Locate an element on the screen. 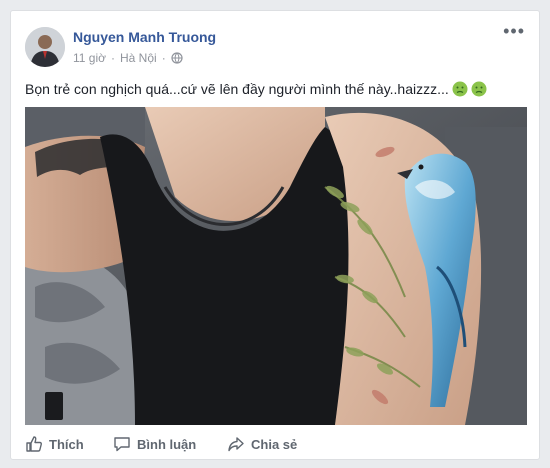 The height and width of the screenshot is (468, 550). share-button: Chia sẻ is located at coordinates (262, 444).